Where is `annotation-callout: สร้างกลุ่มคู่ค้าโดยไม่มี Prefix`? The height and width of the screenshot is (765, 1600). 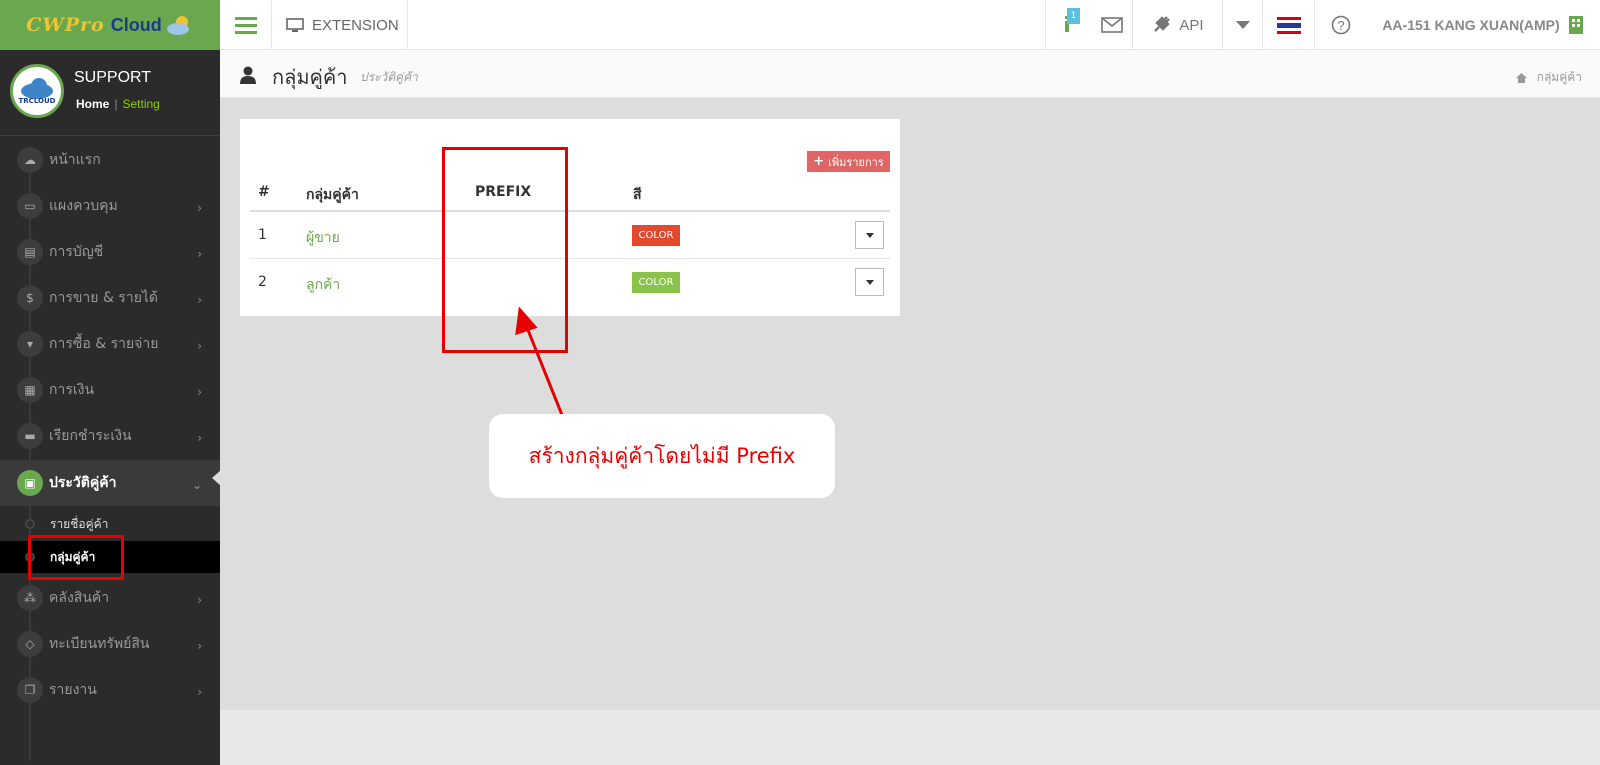 annotation-callout: สร้างกลุ่มคู่ค้าโดยไม่มี Prefix is located at coordinates (662, 456).